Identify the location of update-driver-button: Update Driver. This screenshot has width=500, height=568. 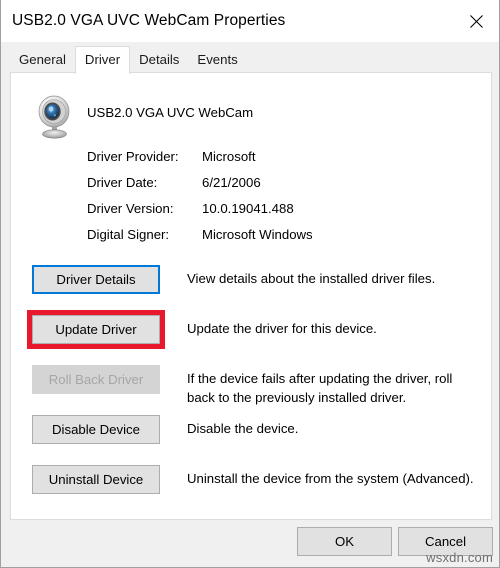
(96, 329).